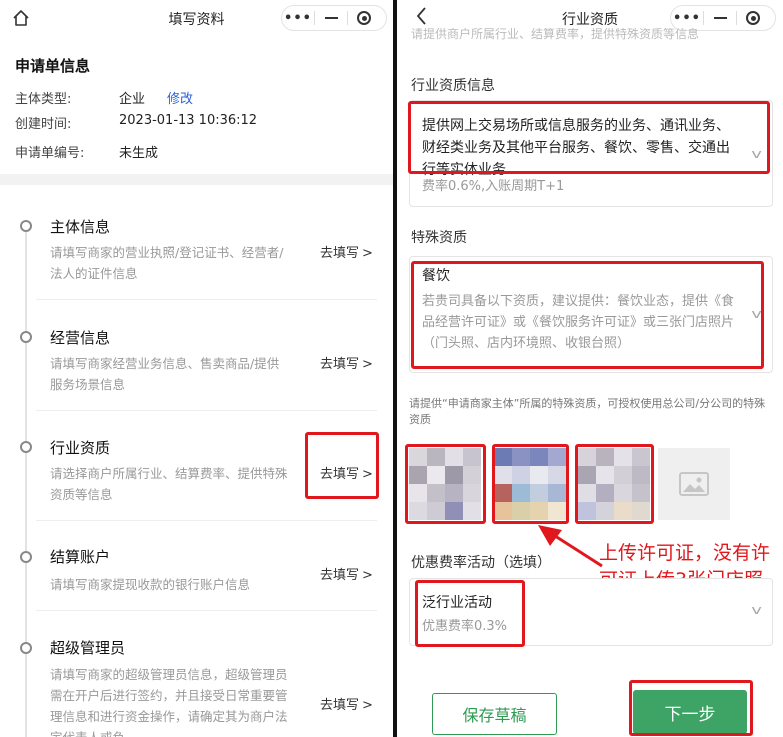  What do you see at coordinates (453, 86) in the screenshot?
I see `industry-label: 行业资质信息` at bounding box center [453, 86].